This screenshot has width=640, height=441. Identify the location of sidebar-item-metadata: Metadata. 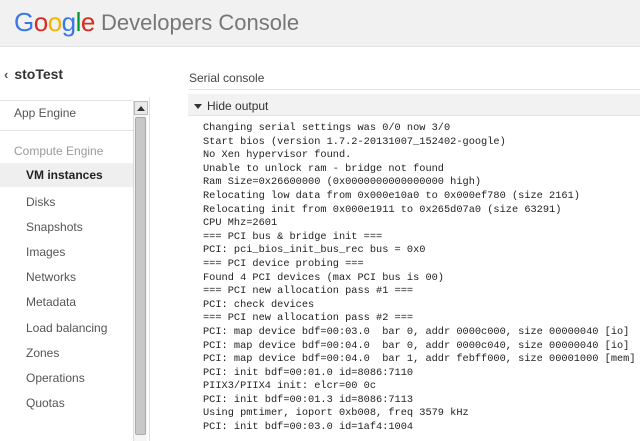
(51, 302).